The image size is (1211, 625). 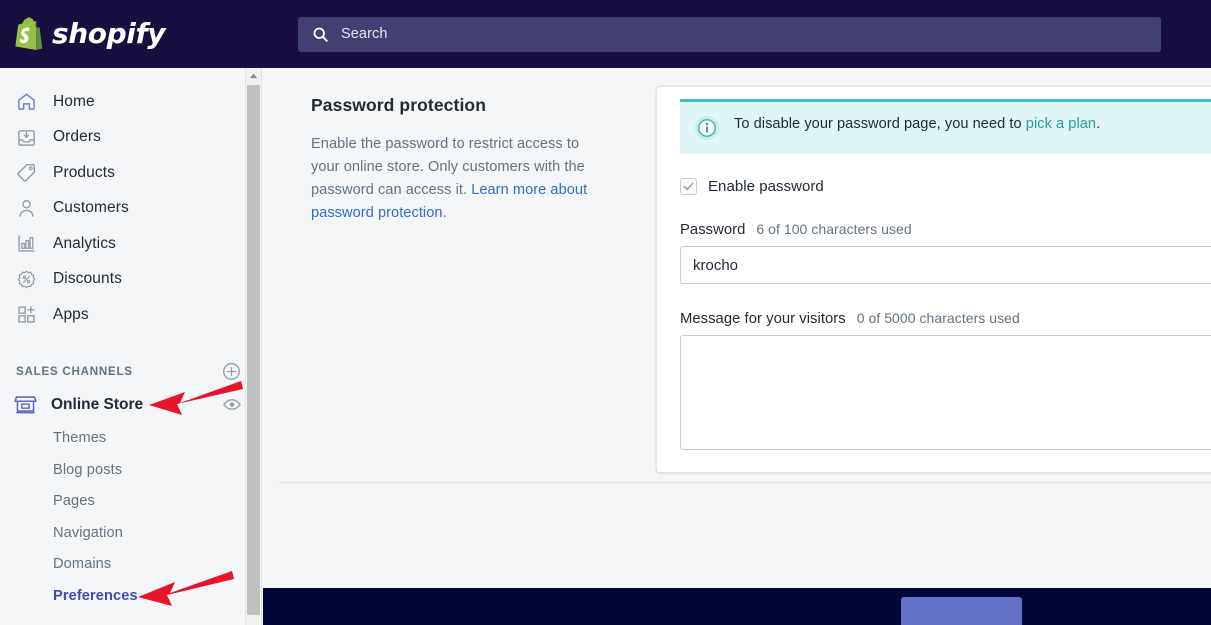 I want to click on plus-circle-icon, so click(x=231, y=371).